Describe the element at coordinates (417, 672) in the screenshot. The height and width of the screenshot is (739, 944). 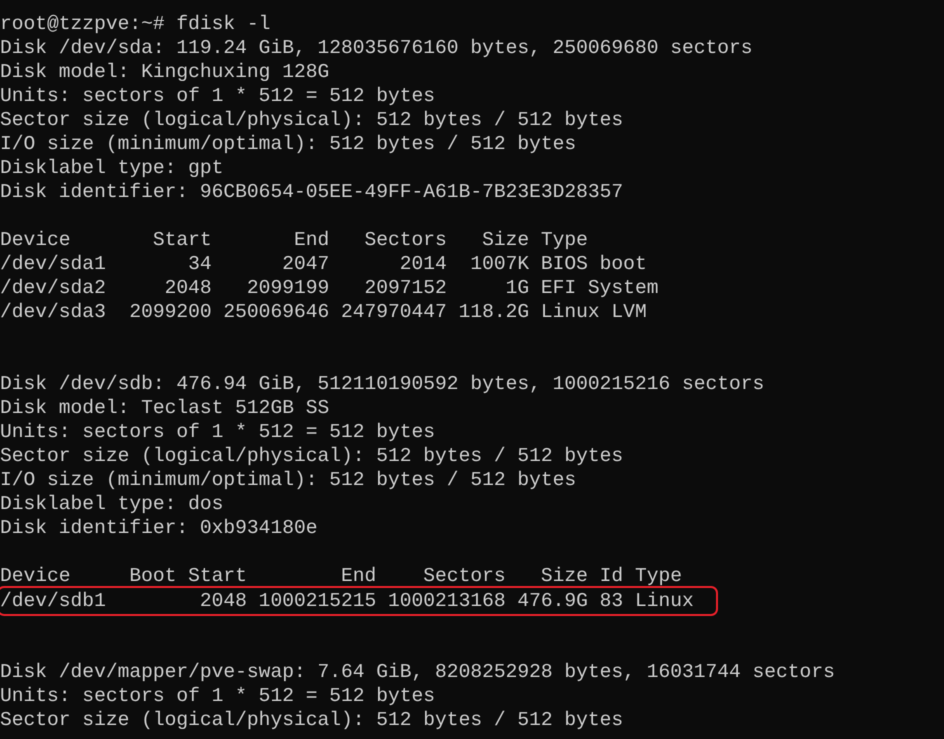
I see `terminal-line: Disk /dev/mapper/pve-swap: 7.64 GiB, 8208252928 bytes, 16031744 sectors` at that location.